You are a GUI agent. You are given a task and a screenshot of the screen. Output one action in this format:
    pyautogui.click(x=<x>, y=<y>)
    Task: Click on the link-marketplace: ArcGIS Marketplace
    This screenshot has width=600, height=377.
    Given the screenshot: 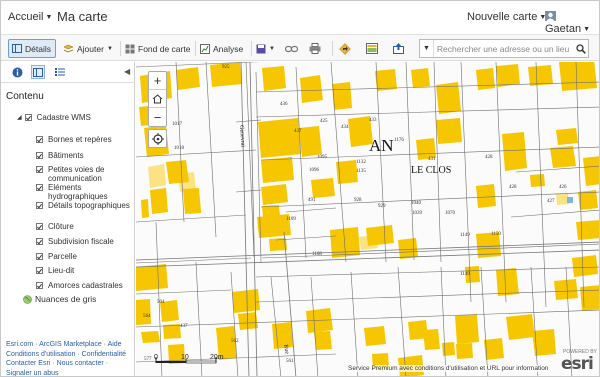 What is the action you would take?
    pyautogui.click(x=70, y=344)
    